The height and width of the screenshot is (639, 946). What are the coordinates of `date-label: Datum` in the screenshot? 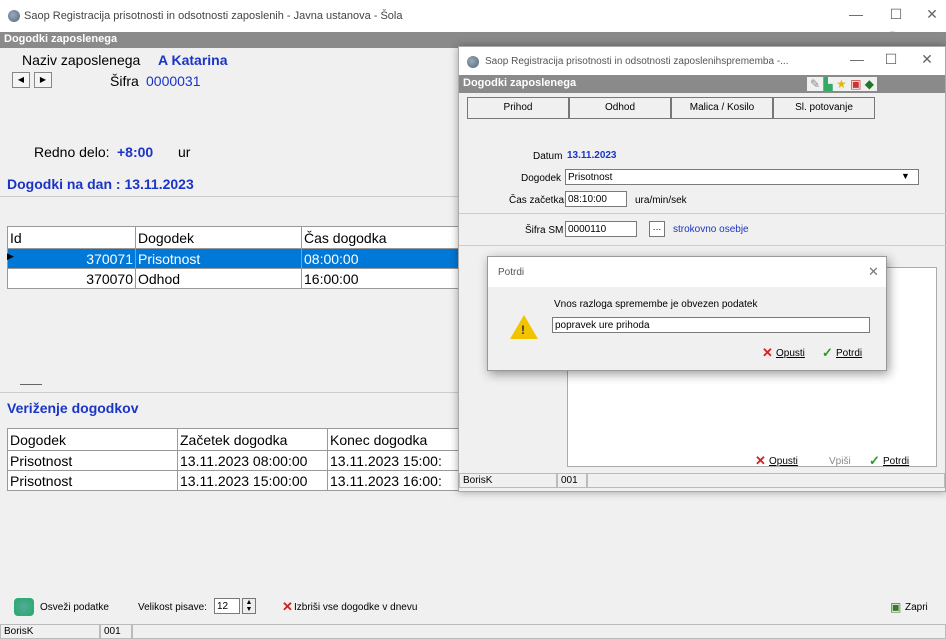 It's located at (548, 156).